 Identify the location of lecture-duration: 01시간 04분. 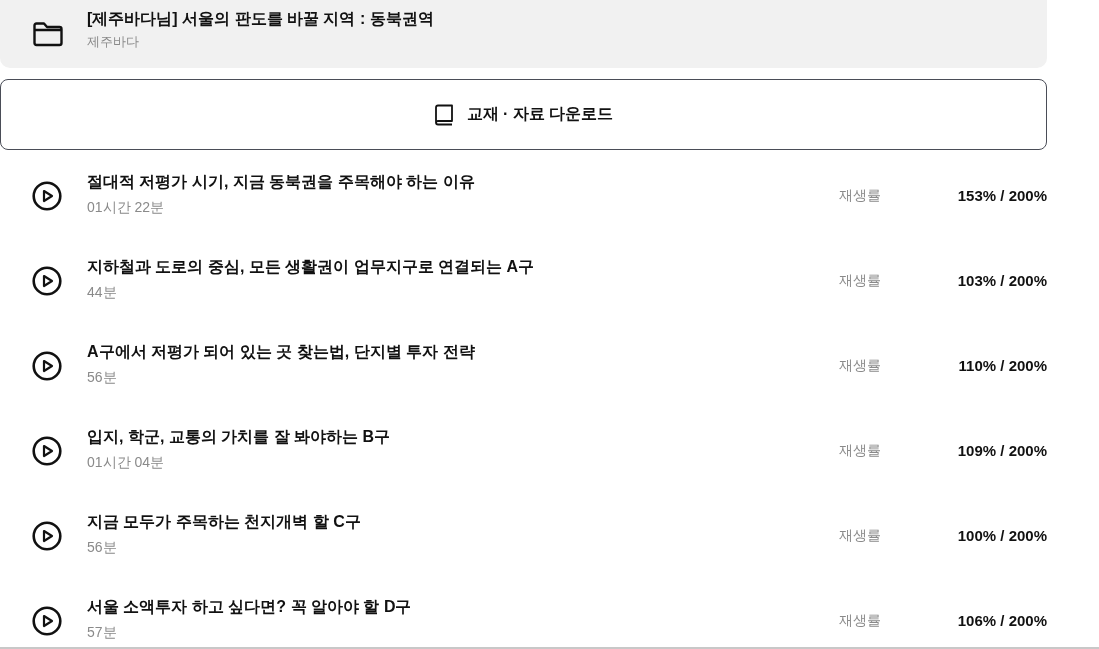
(126, 462).